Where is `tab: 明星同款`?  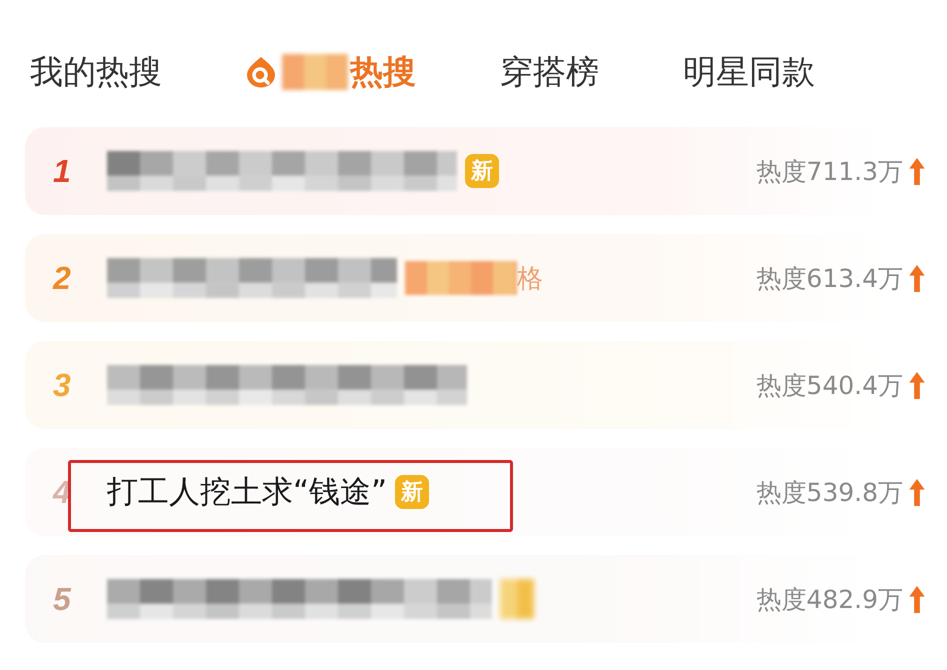 tab: 明星同款 is located at coordinates (749, 72).